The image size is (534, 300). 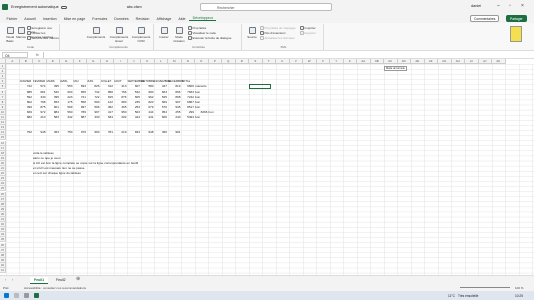 What do you see at coordinates (94, 61) in the screenshot?
I see `column-header: G` at bounding box center [94, 61].